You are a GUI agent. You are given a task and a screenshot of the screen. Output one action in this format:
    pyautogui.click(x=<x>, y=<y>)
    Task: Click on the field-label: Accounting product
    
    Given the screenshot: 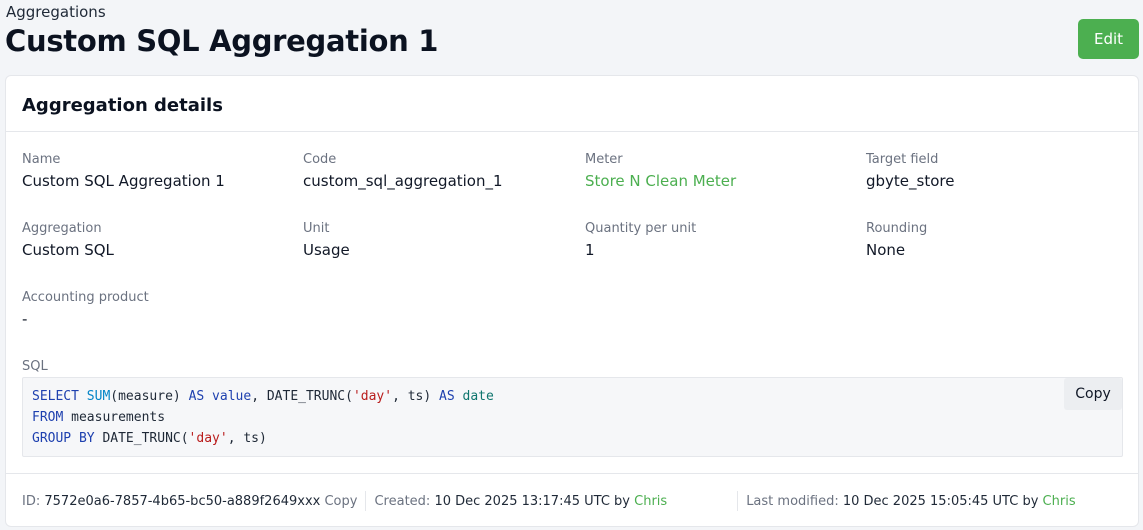 What is the action you would take?
    pyautogui.click(x=85, y=297)
    